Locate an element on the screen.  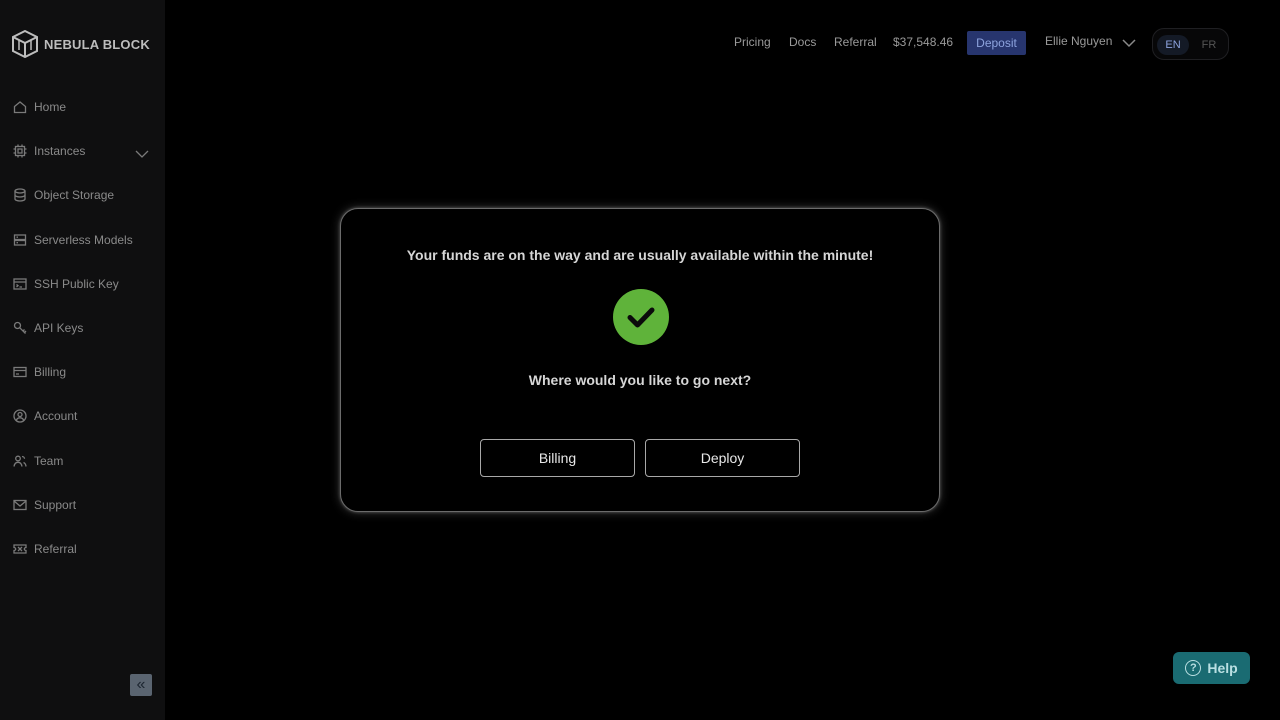
account-balance: $37,548.46 is located at coordinates (923, 42).